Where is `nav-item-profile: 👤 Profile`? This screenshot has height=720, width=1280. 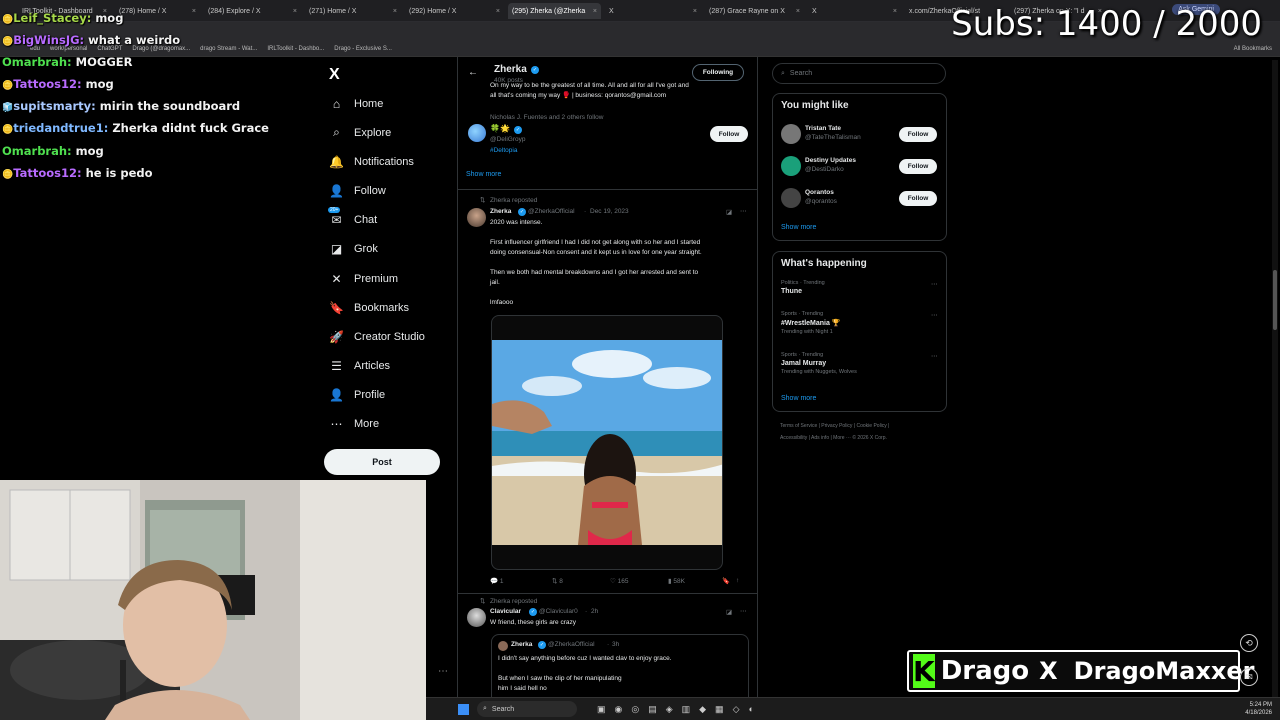
nav-item-profile: 👤 Profile is located at coordinates (357, 395).